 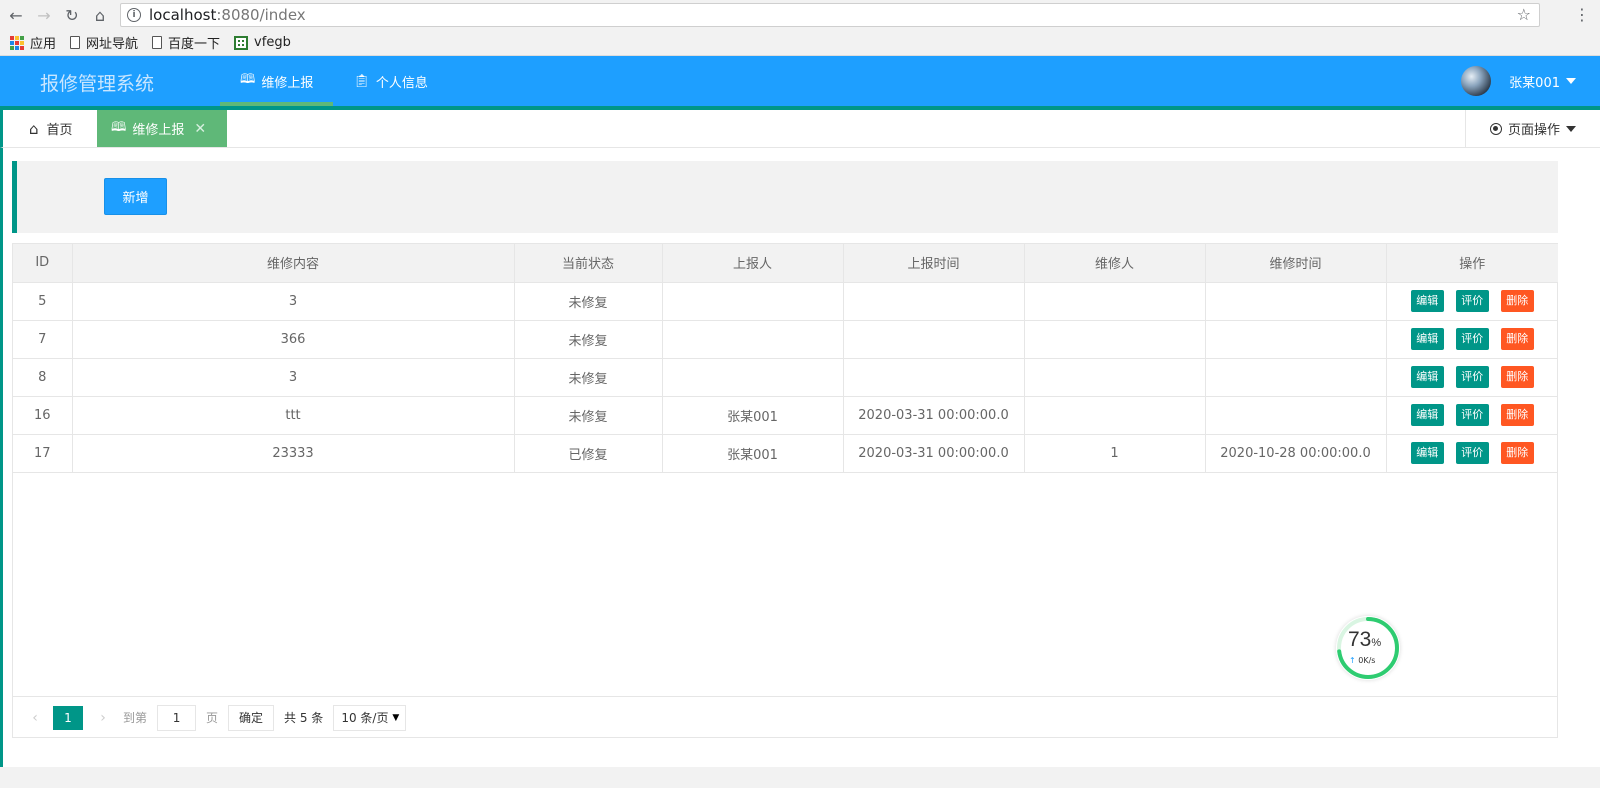 What do you see at coordinates (227, 15) in the screenshot?
I see `url-text: localhost:8080/index` at bounding box center [227, 15].